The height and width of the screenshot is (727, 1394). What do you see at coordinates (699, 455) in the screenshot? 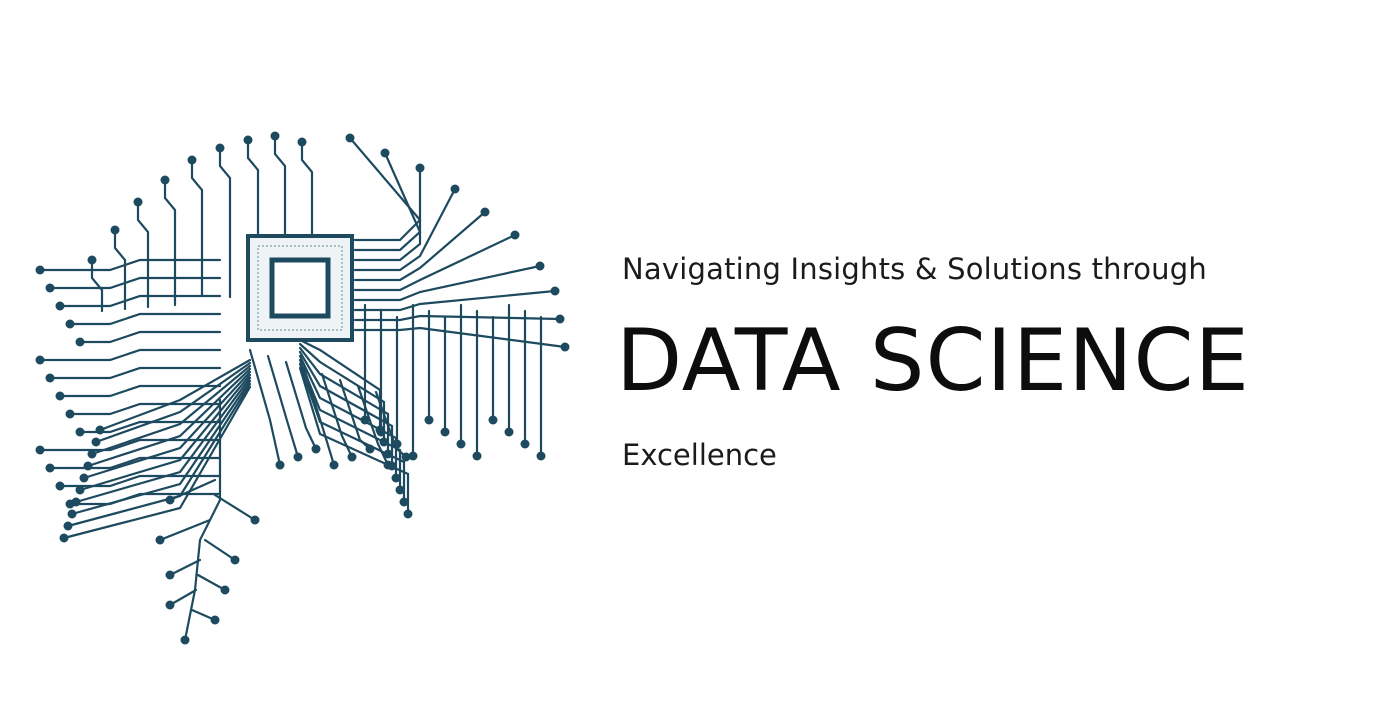
I see `subline: Excellence` at bounding box center [699, 455].